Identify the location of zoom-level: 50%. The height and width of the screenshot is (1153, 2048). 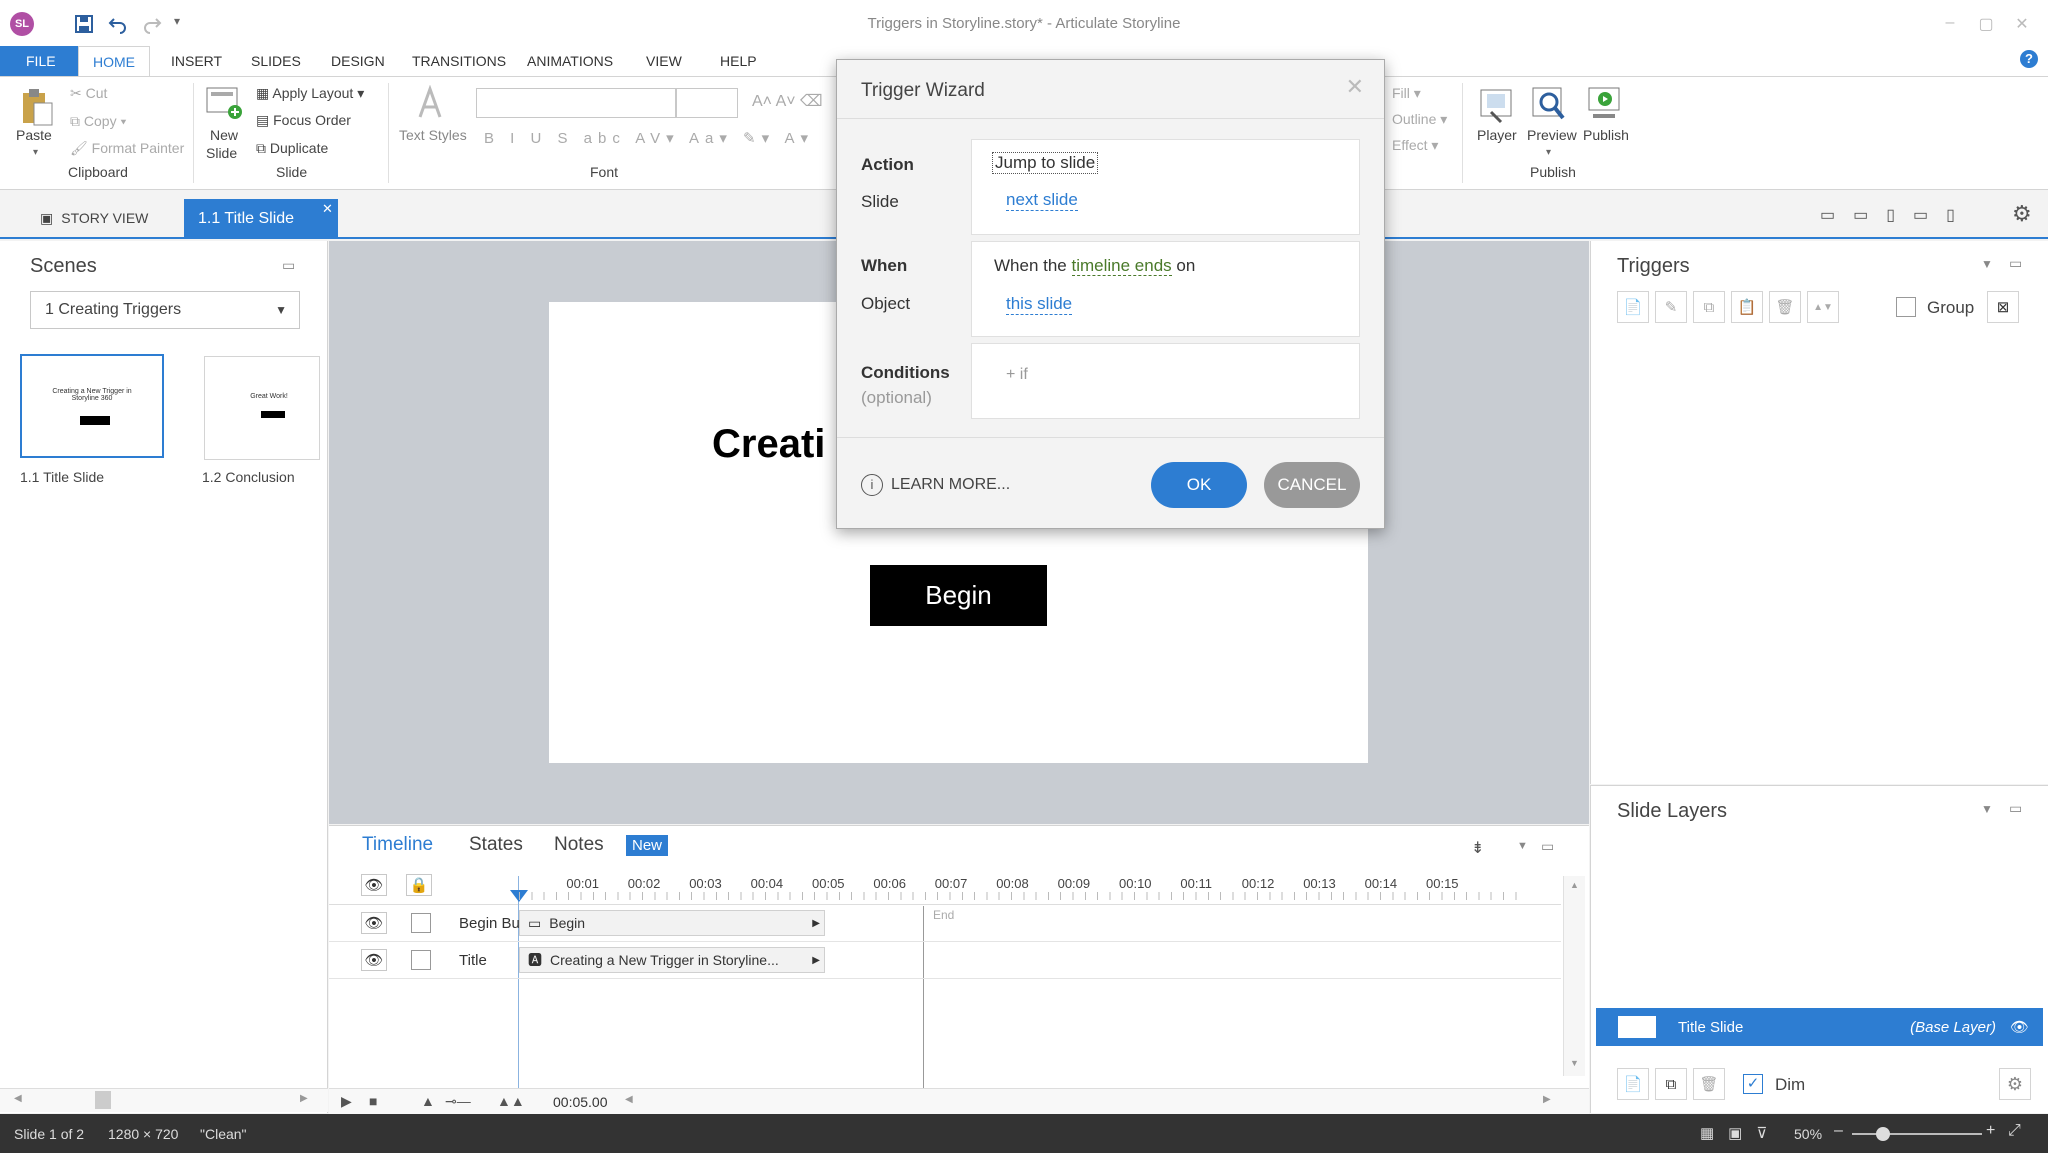
(1808, 1134).